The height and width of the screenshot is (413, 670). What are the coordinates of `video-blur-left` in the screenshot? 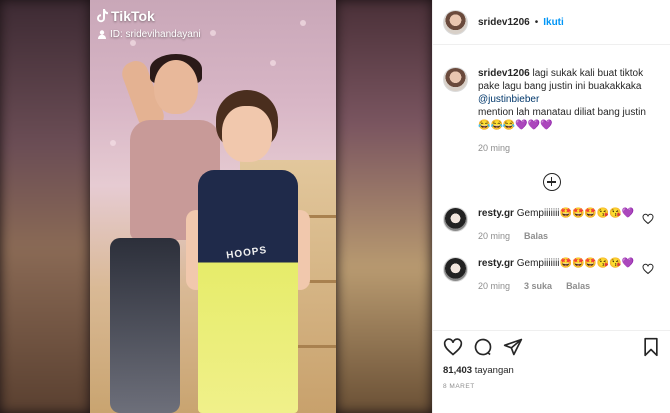 It's located at (45, 206).